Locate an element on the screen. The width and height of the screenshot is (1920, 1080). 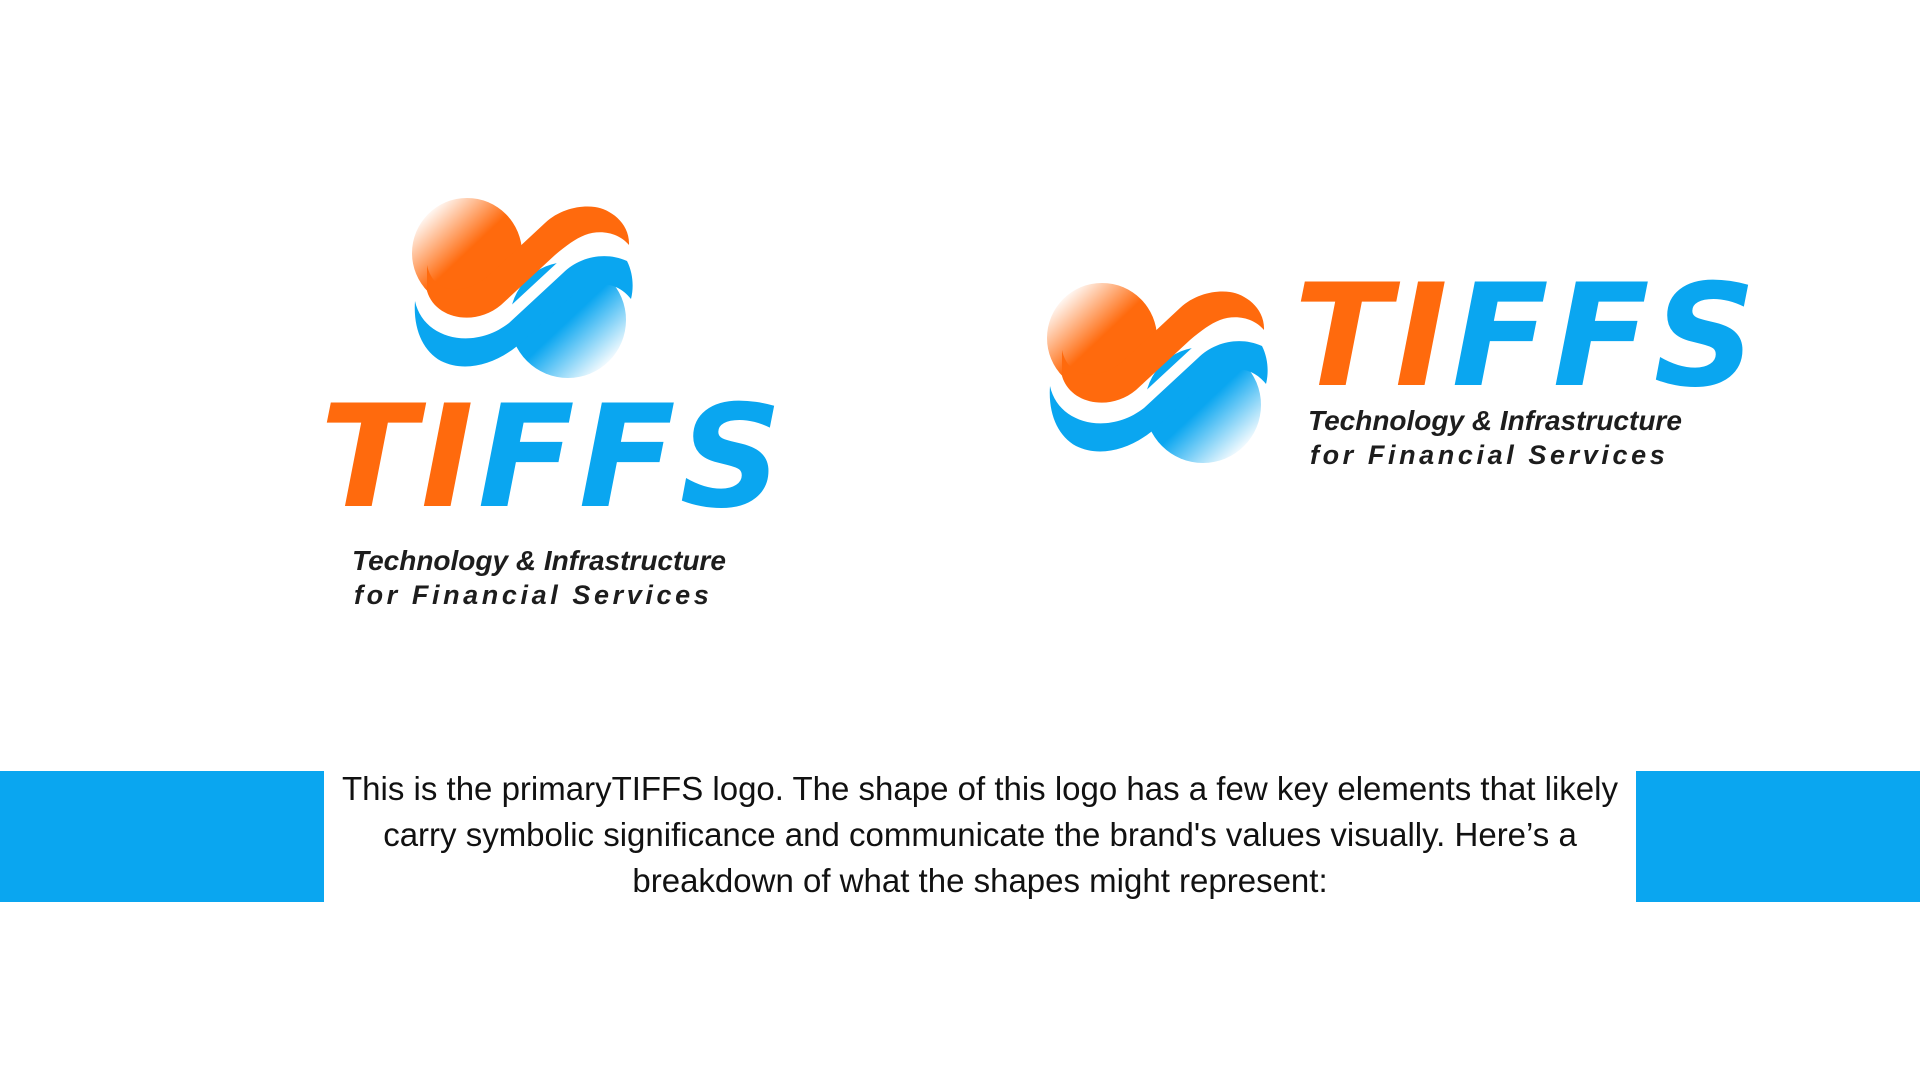
accent-band-right is located at coordinates (1778, 836).